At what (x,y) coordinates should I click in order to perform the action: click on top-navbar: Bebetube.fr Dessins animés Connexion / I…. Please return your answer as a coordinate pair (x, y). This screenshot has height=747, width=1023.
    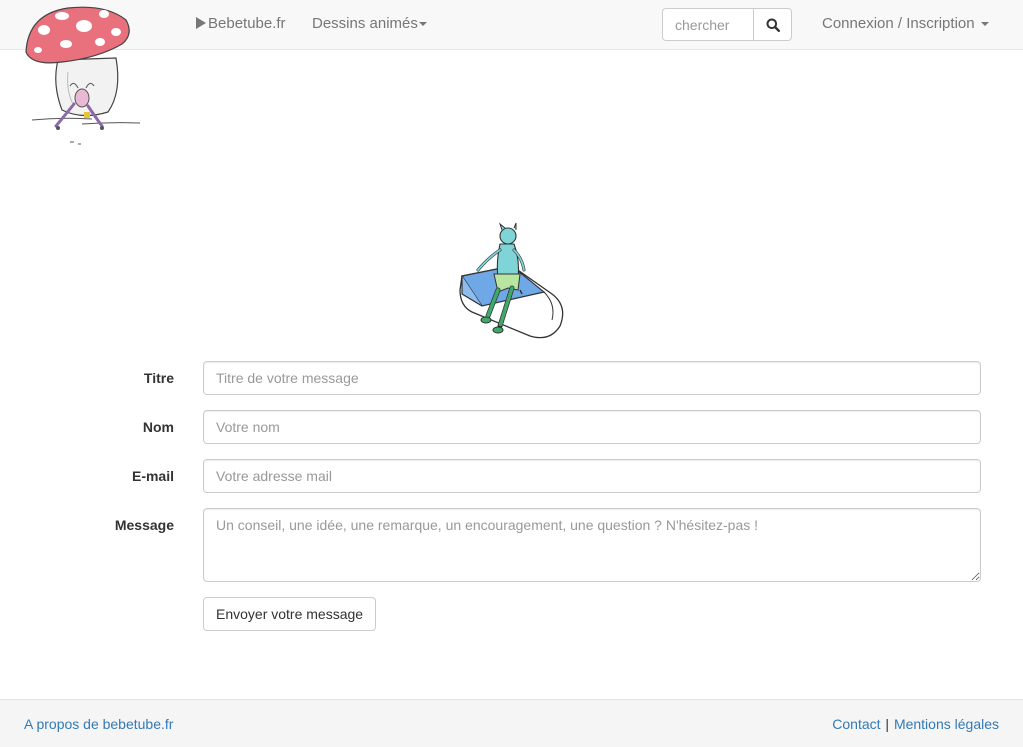
    Looking at the image, I should click on (511, 25).